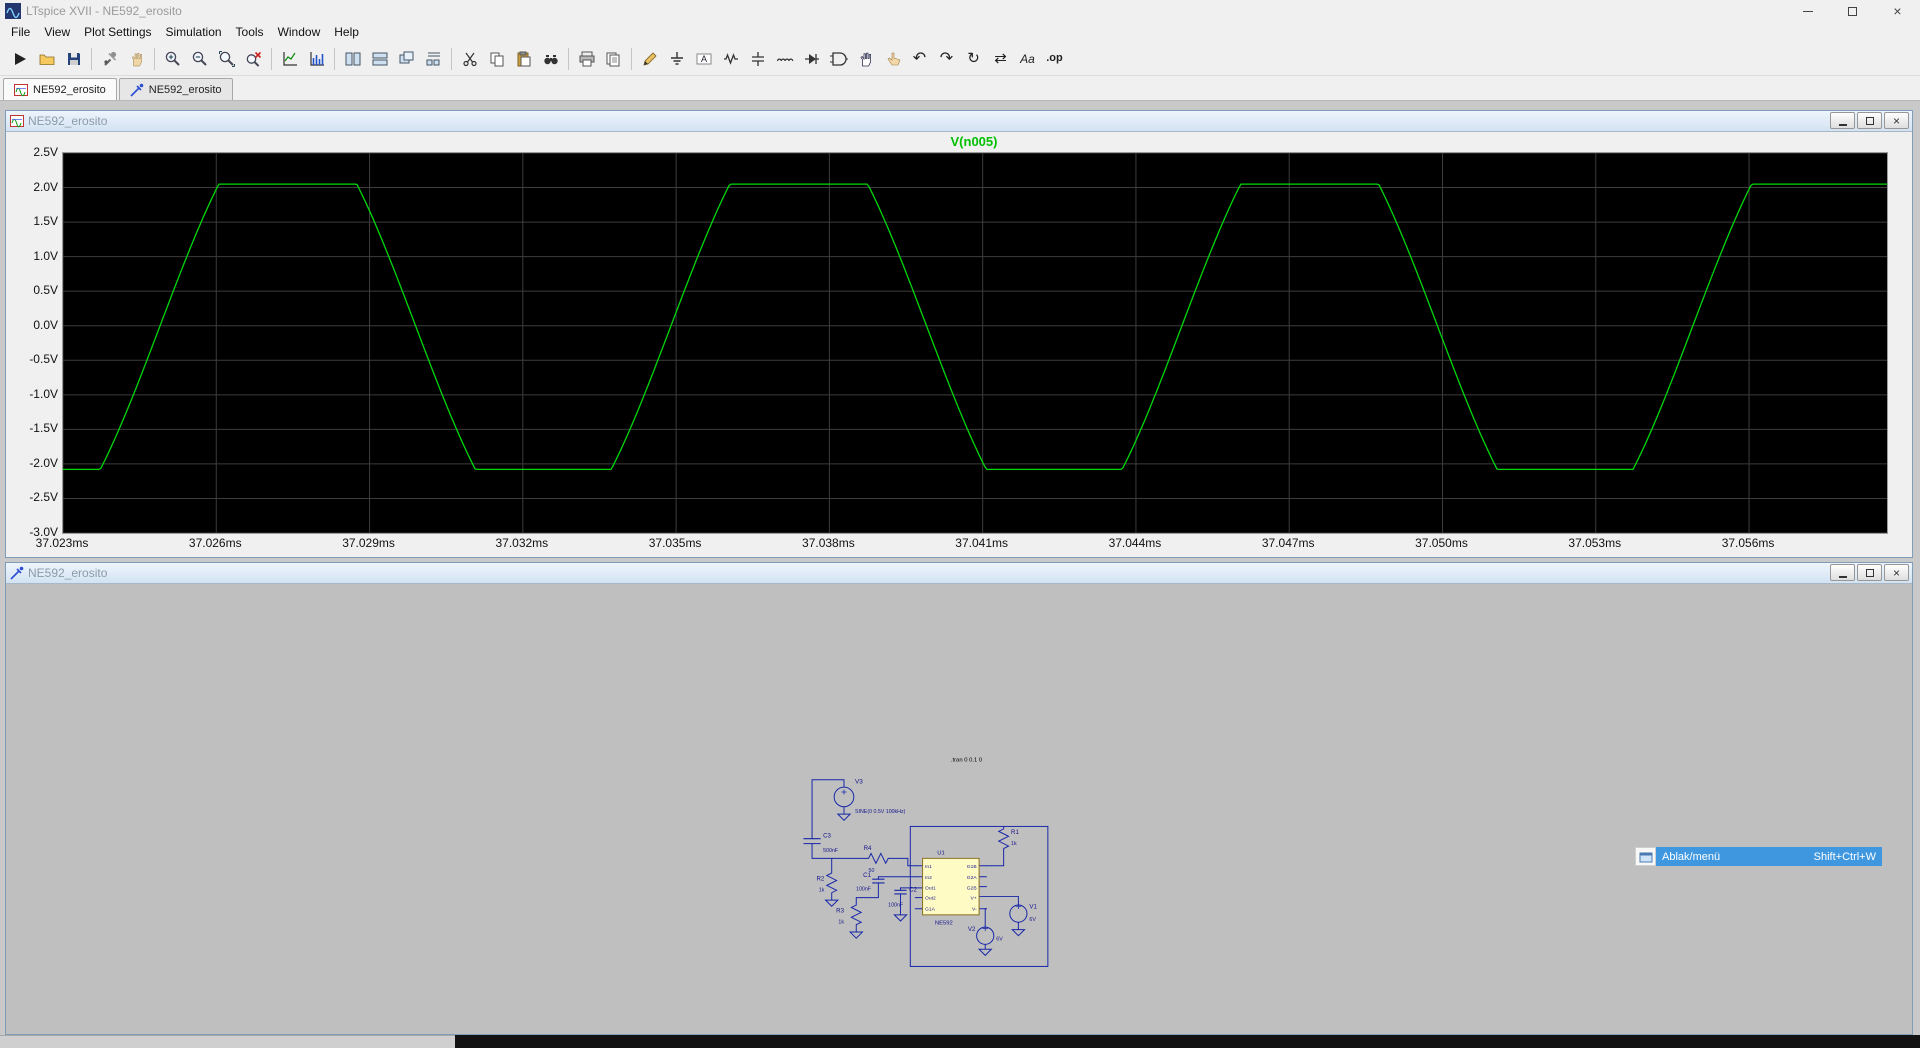  I want to click on menu-item-simulation: Simulation, so click(194, 32).